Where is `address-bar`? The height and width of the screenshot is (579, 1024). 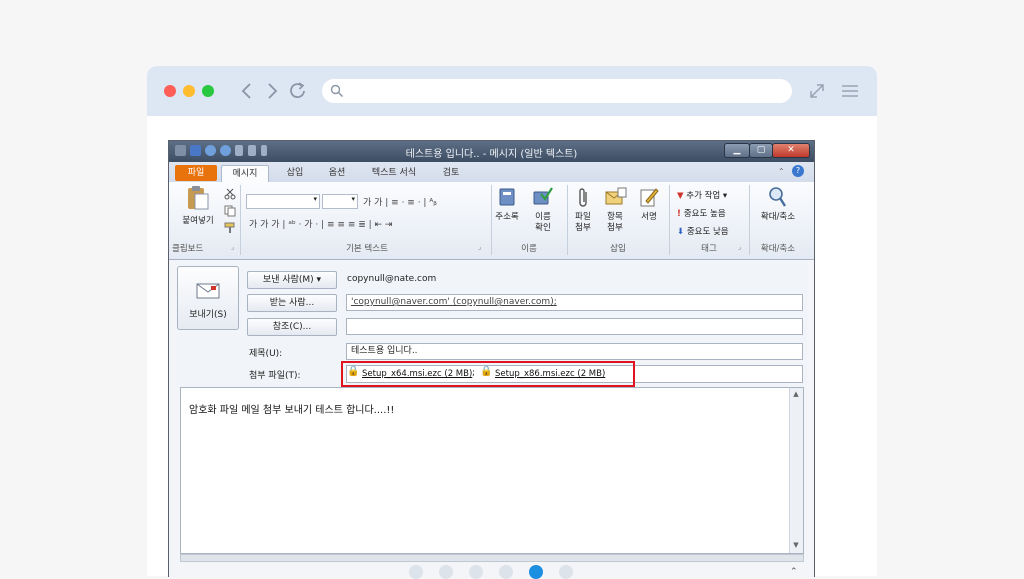 address-bar is located at coordinates (557, 91).